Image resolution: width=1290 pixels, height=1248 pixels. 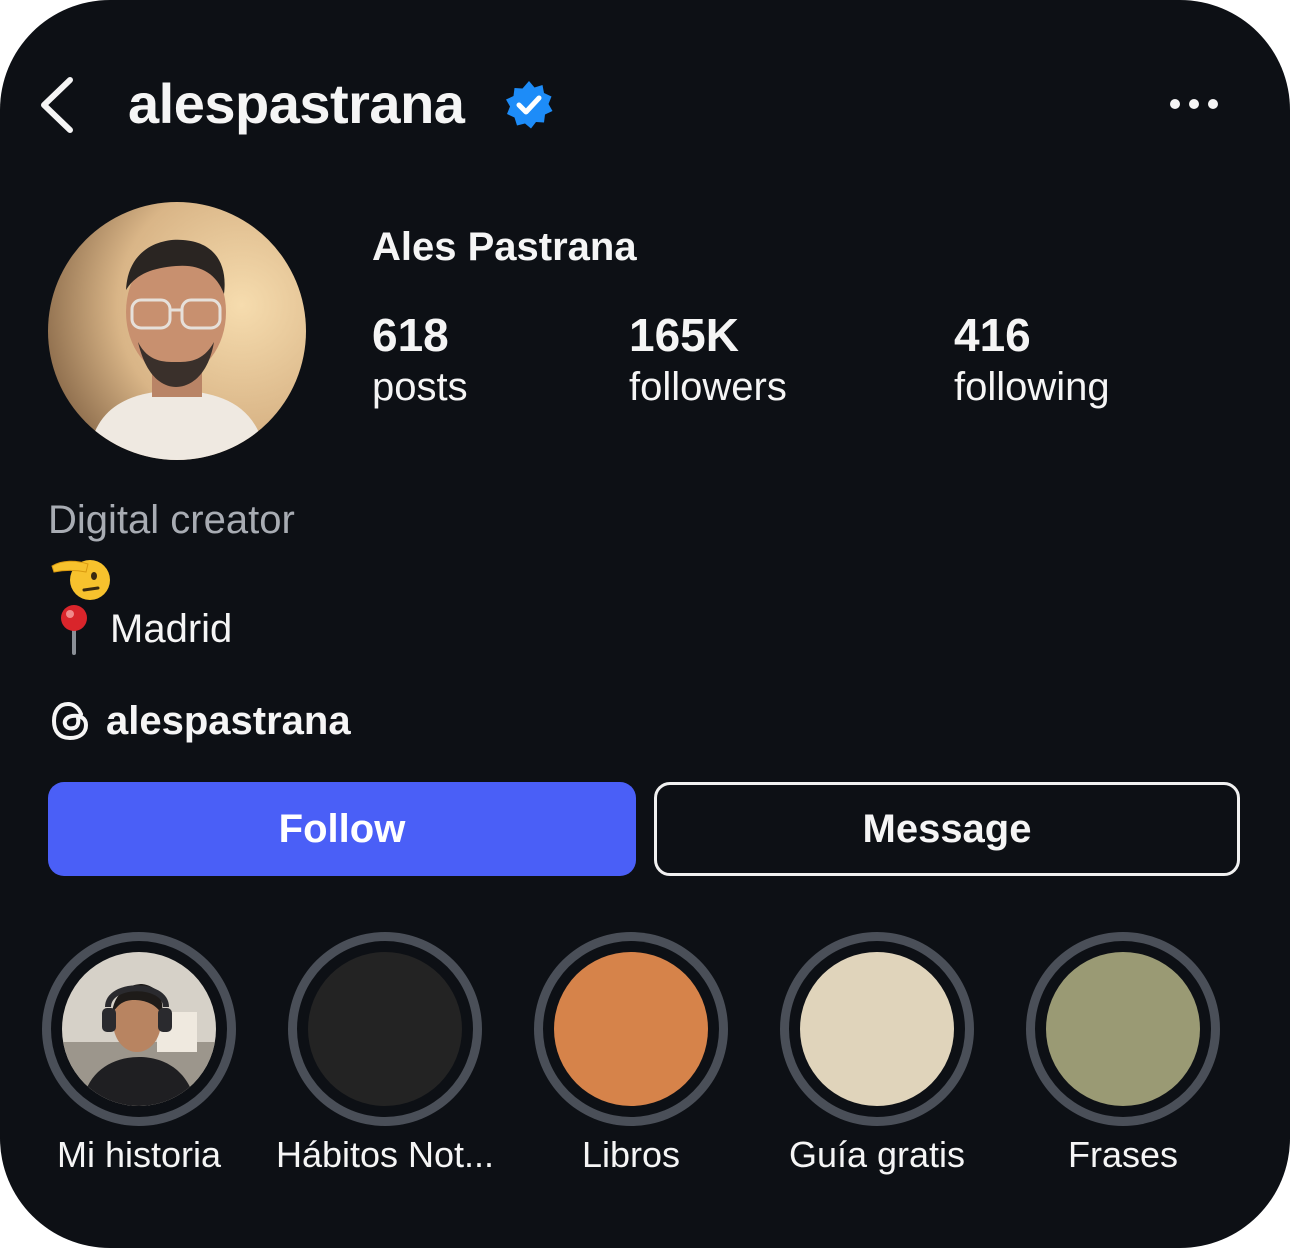 What do you see at coordinates (228, 720) in the screenshot?
I see `threads-handle: alespastrana` at bounding box center [228, 720].